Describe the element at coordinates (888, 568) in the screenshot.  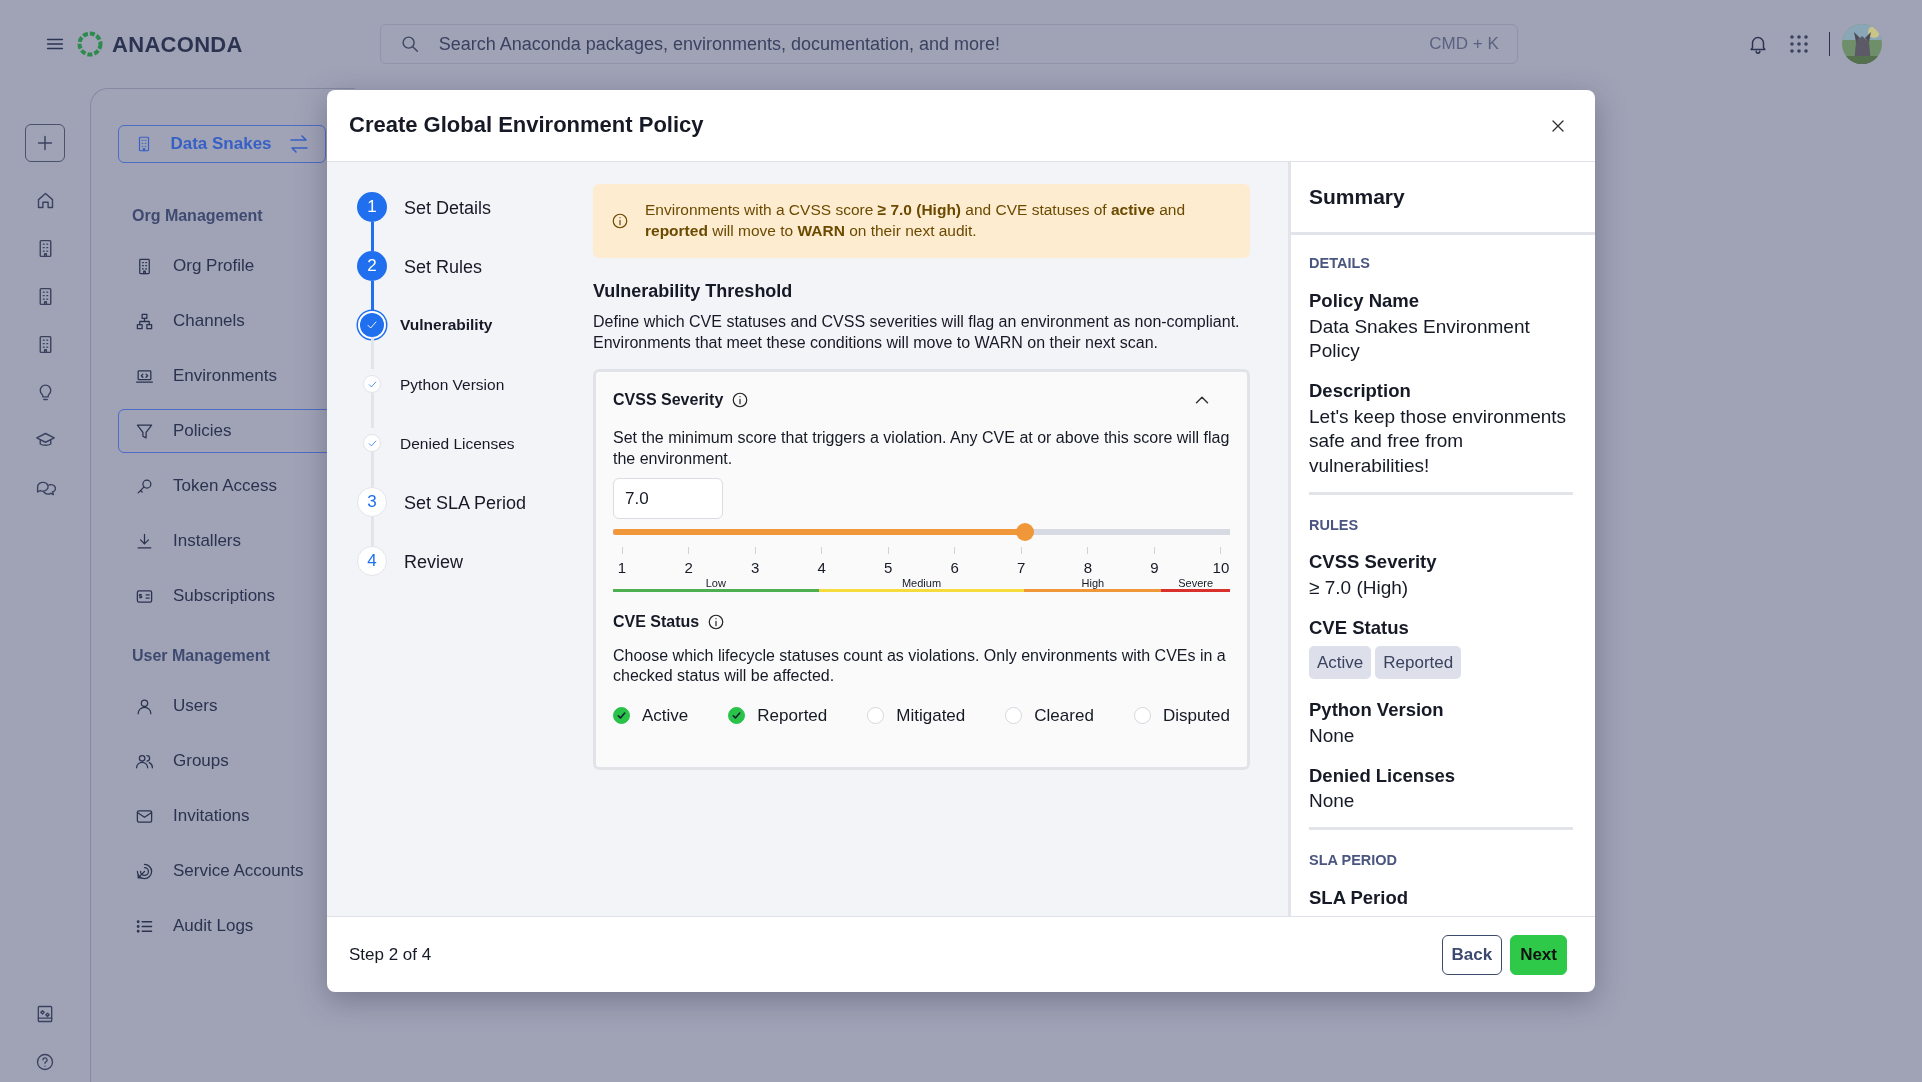
I see `tick-label: 5` at that location.